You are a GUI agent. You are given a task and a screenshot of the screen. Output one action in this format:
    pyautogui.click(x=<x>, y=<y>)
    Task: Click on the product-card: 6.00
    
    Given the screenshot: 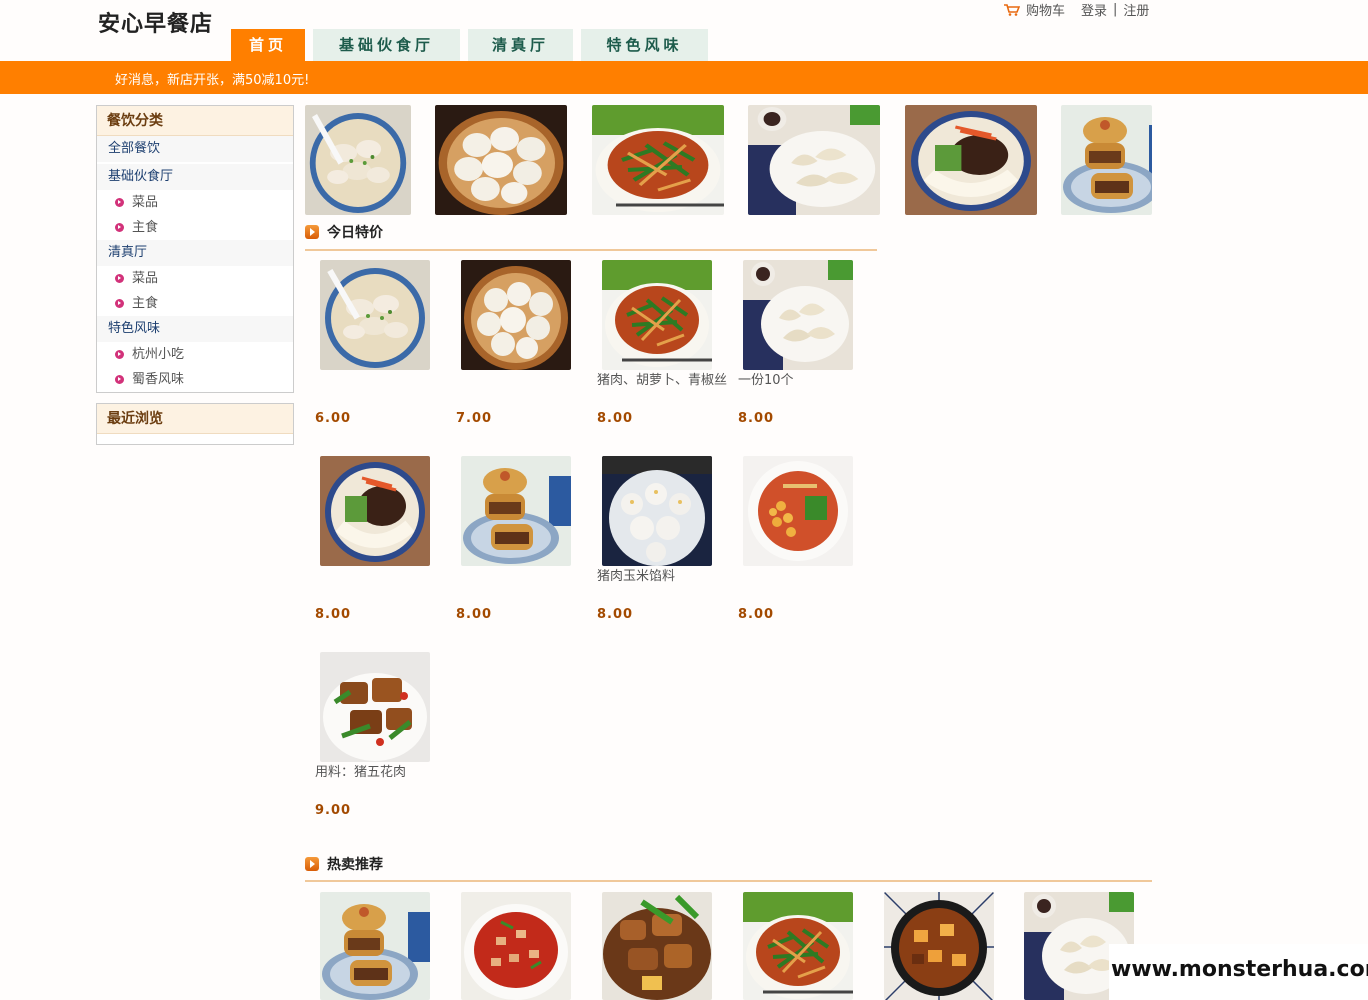 What is the action you would take?
    pyautogui.click(x=382, y=343)
    